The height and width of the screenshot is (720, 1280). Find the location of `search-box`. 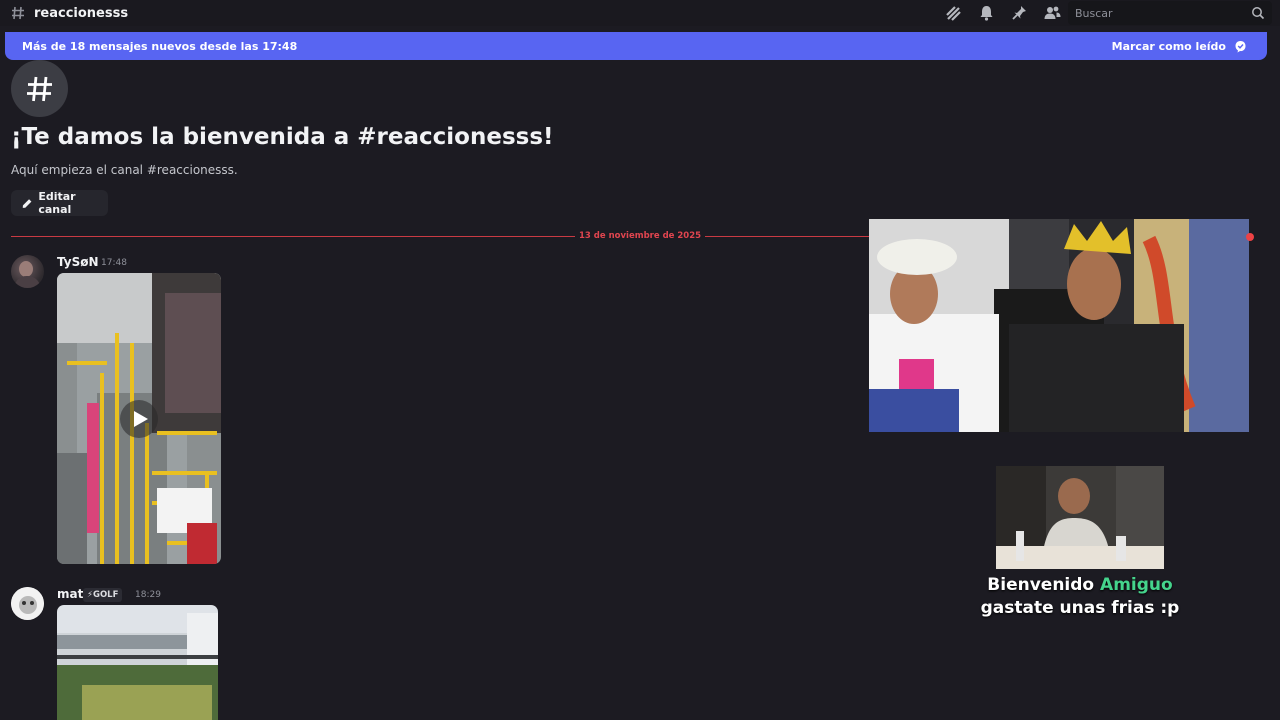

search-box is located at coordinates (1170, 13).